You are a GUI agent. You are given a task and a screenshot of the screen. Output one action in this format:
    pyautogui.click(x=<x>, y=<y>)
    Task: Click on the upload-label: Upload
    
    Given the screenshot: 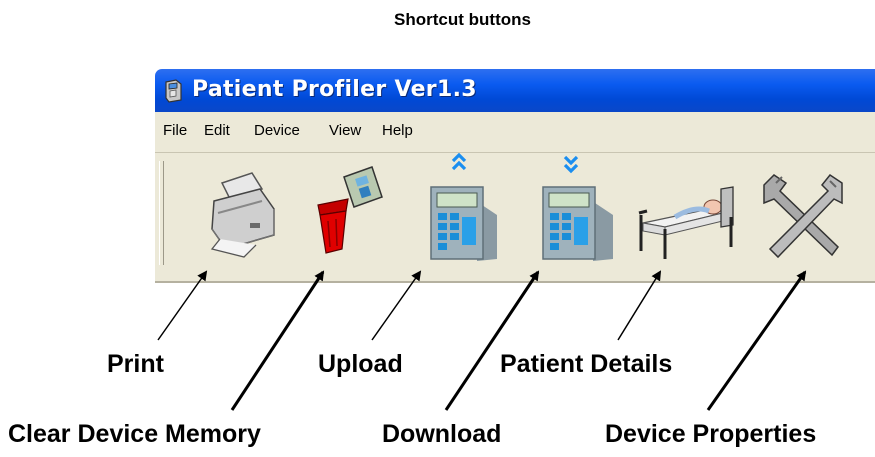 What is the action you would take?
    pyautogui.click(x=360, y=364)
    